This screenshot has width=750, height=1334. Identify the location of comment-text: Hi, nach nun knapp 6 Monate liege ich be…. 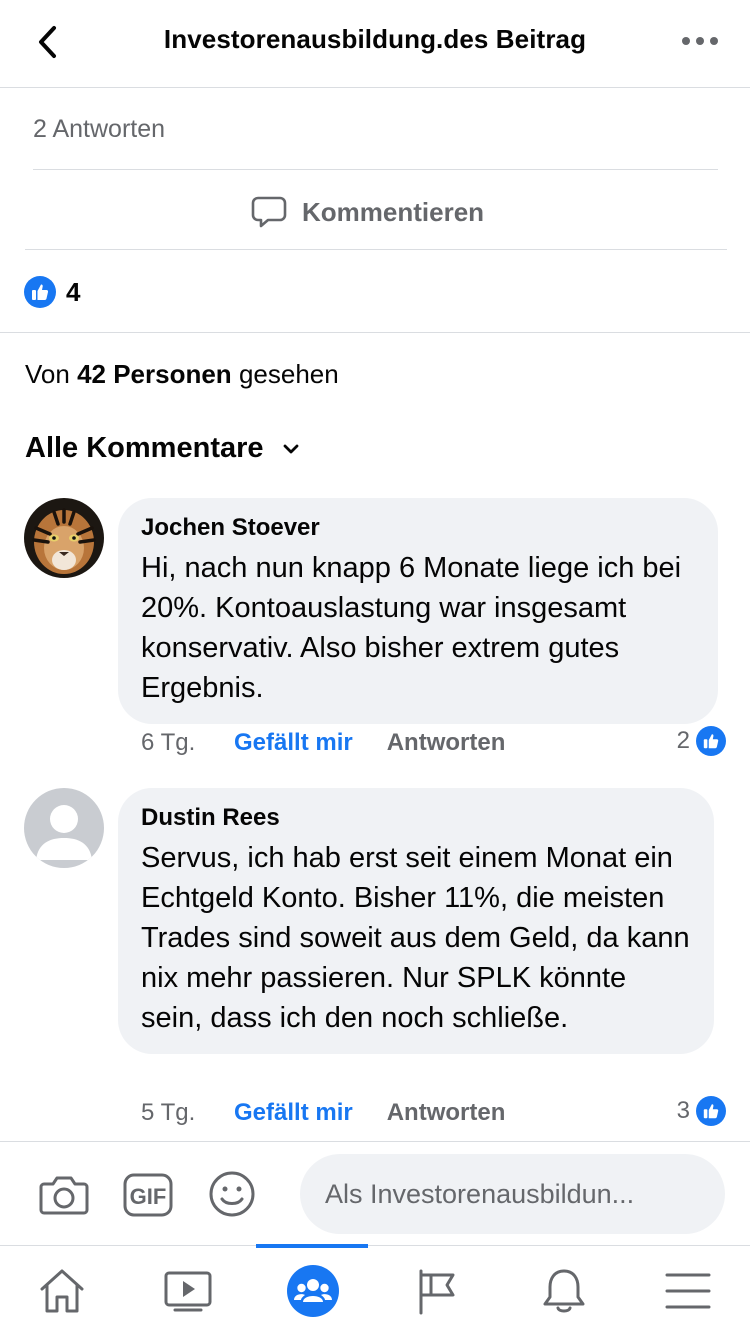
(411, 628).